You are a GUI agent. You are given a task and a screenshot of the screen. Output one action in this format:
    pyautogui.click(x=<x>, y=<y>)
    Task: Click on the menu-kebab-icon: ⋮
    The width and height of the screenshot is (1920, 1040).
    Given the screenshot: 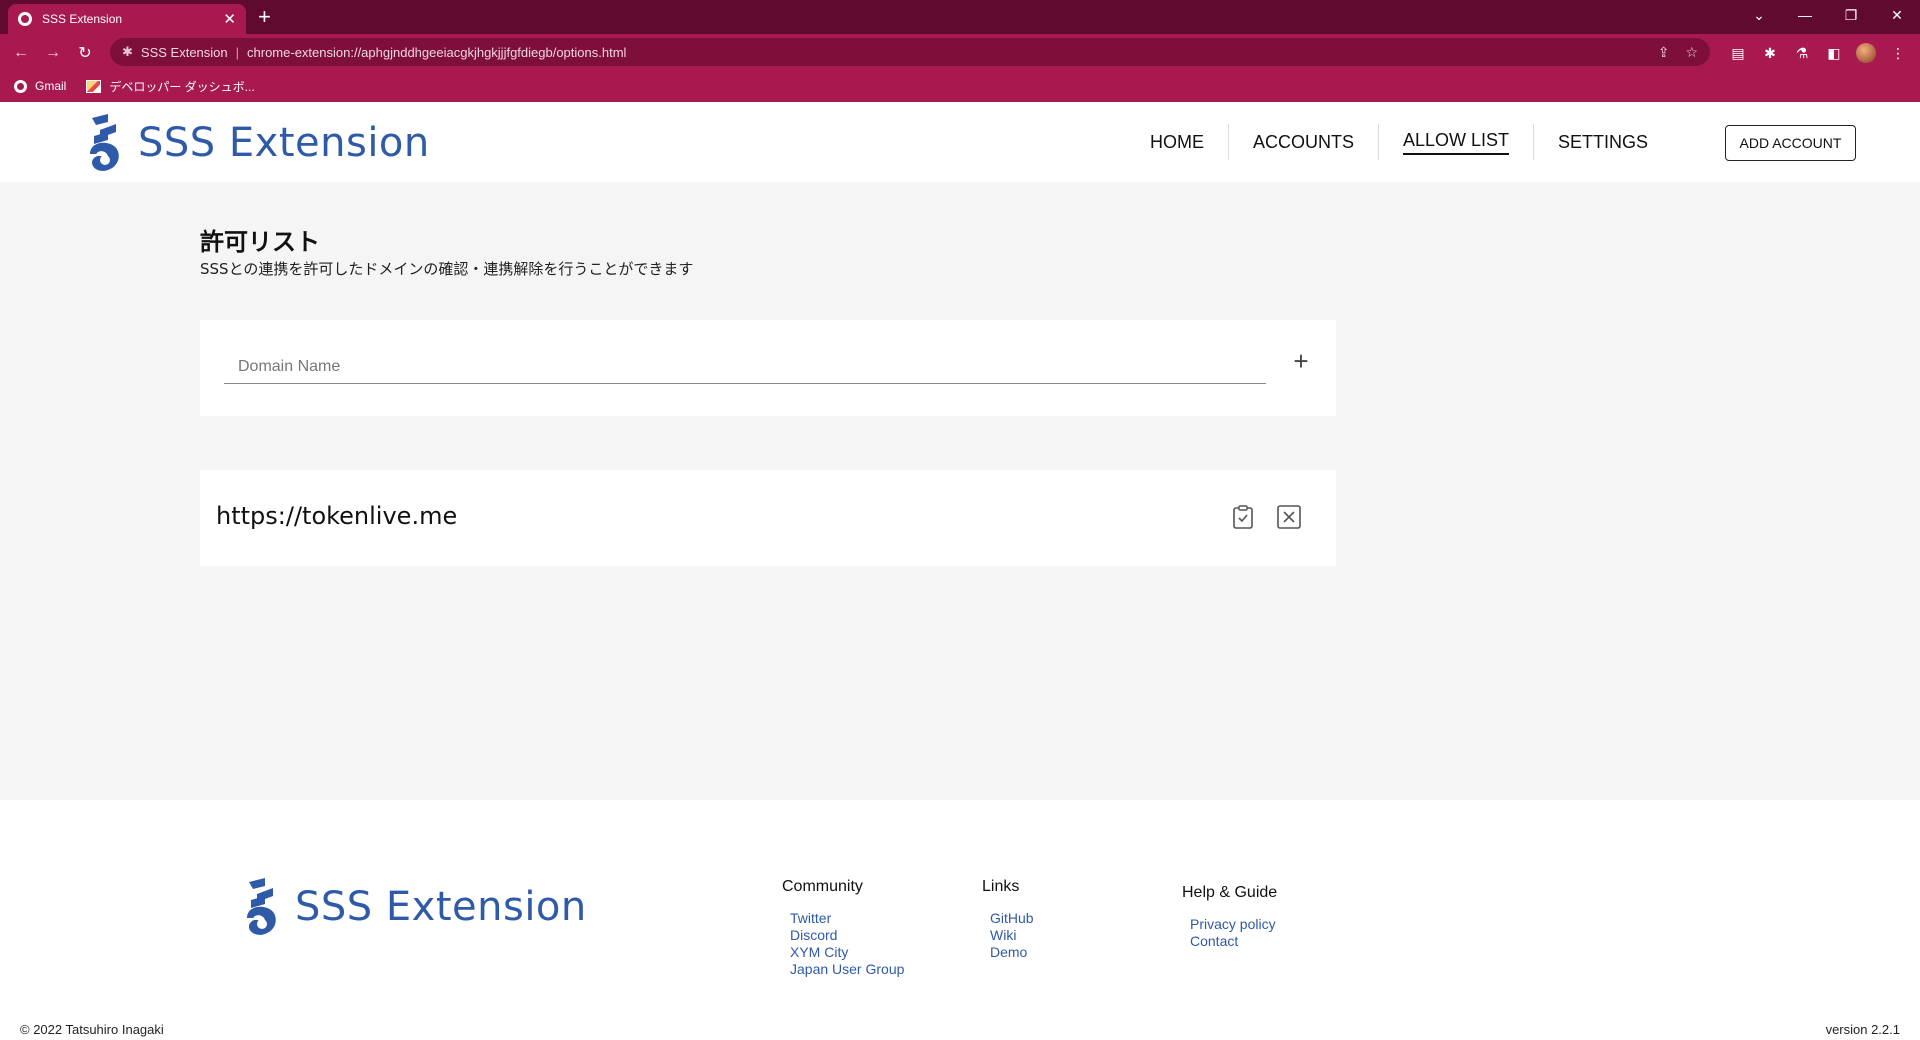 What is the action you would take?
    pyautogui.click(x=1898, y=53)
    